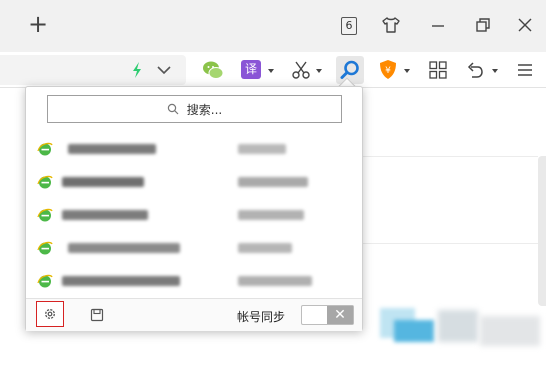 This screenshot has width=546, height=373. Describe the element at coordinates (349, 26) in the screenshot. I see `tab-count-button: 6` at that location.